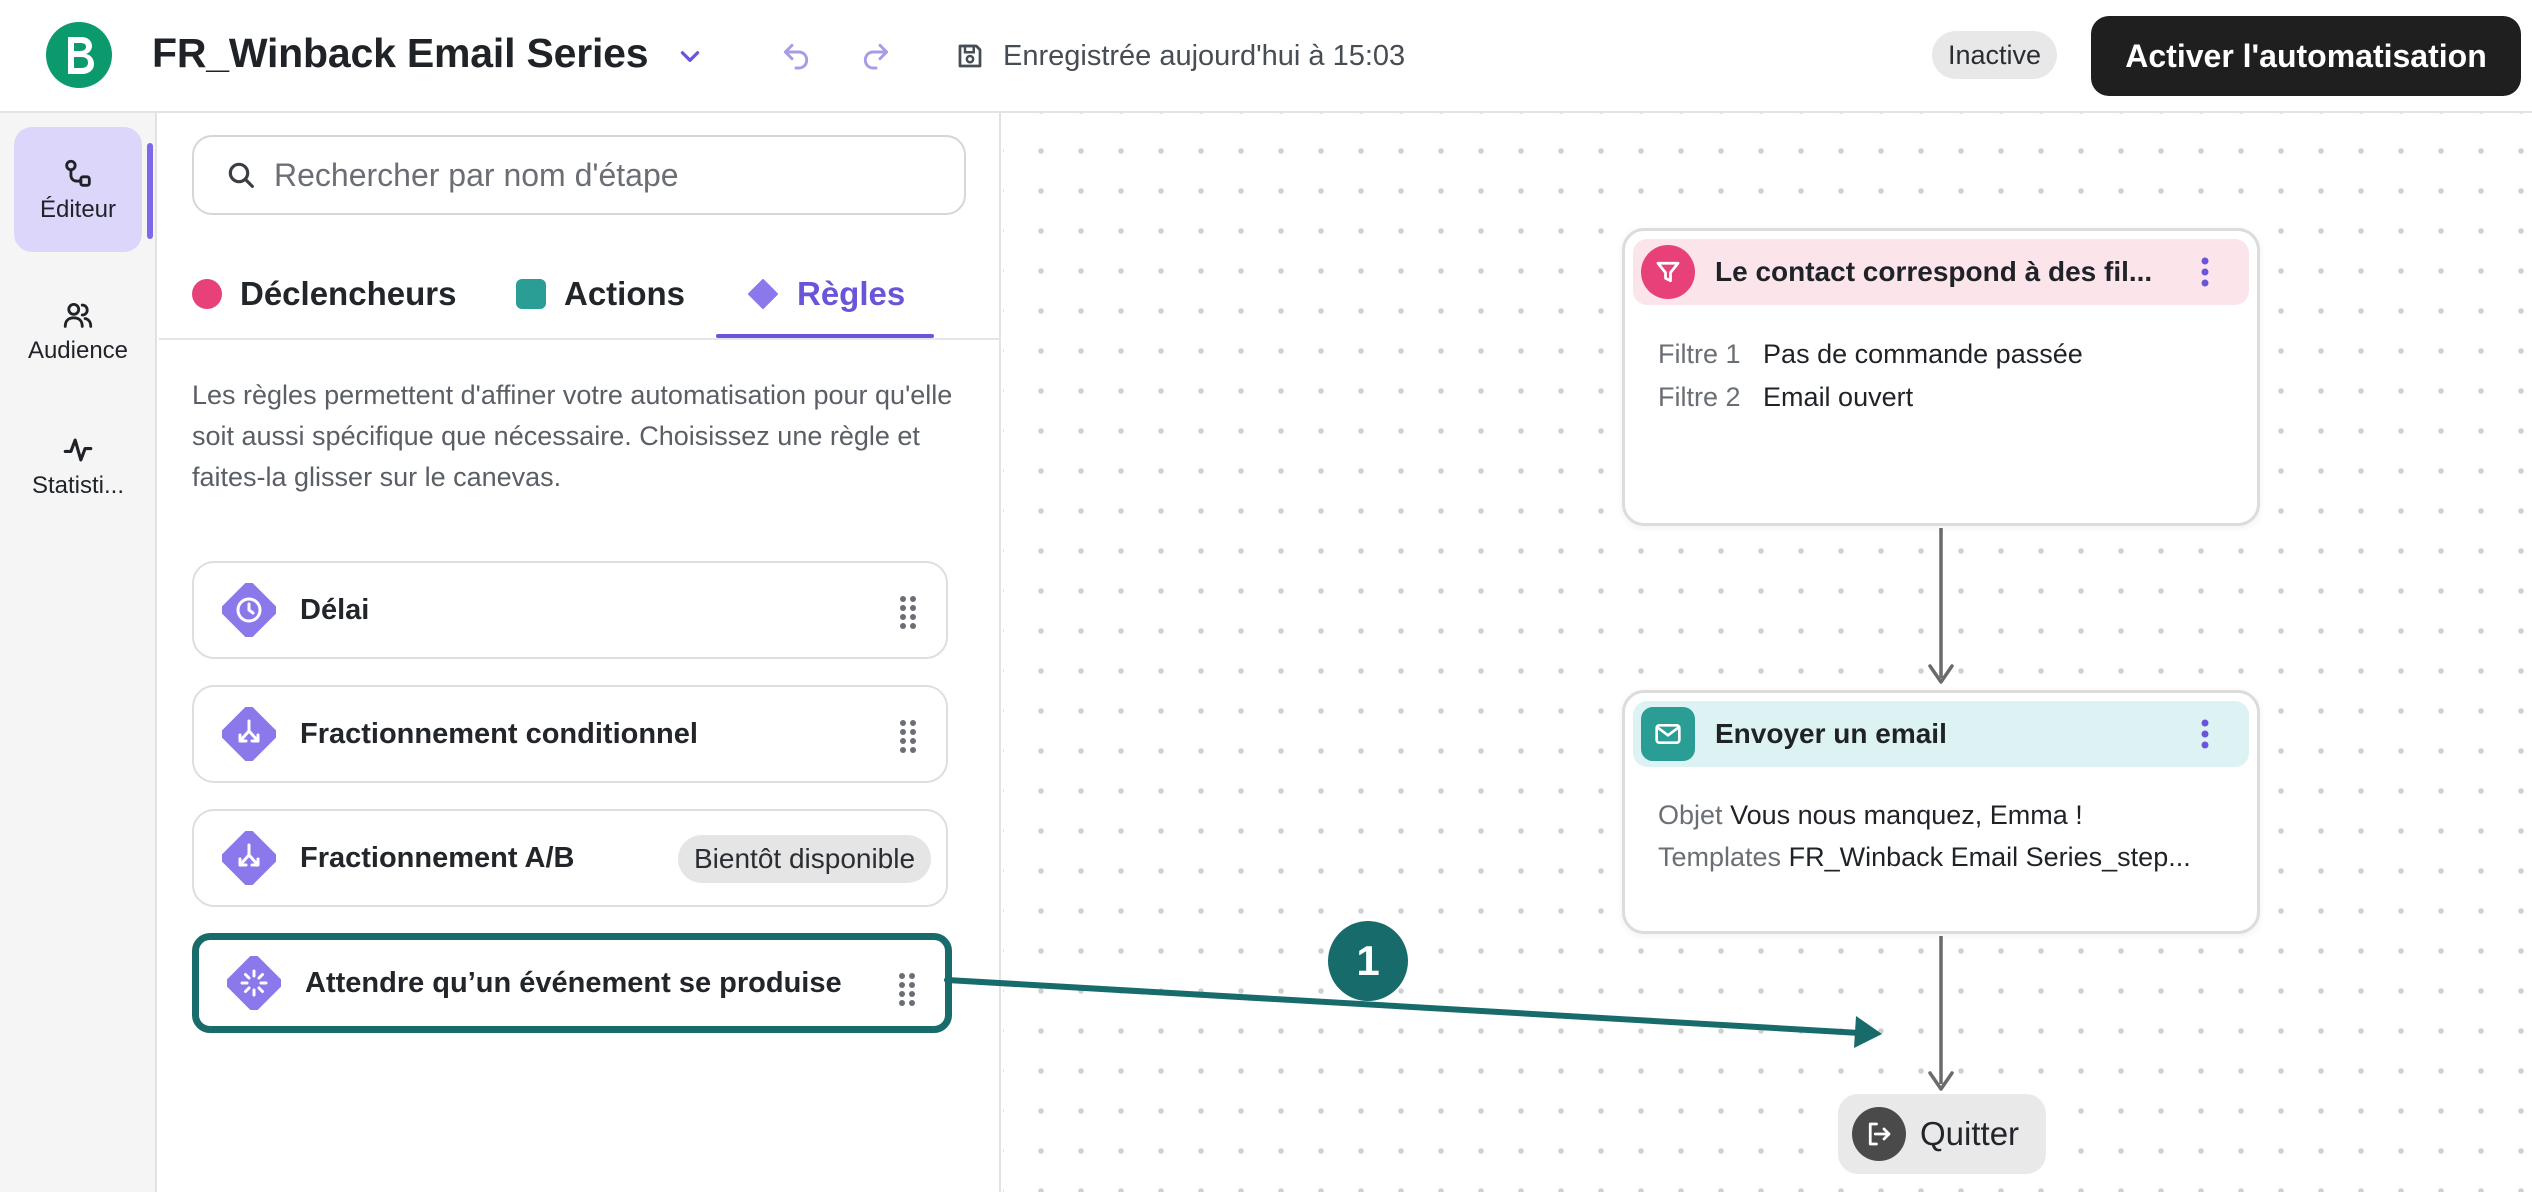  What do you see at coordinates (150, 191) in the screenshot?
I see `nav-active-indicator` at bounding box center [150, 191].